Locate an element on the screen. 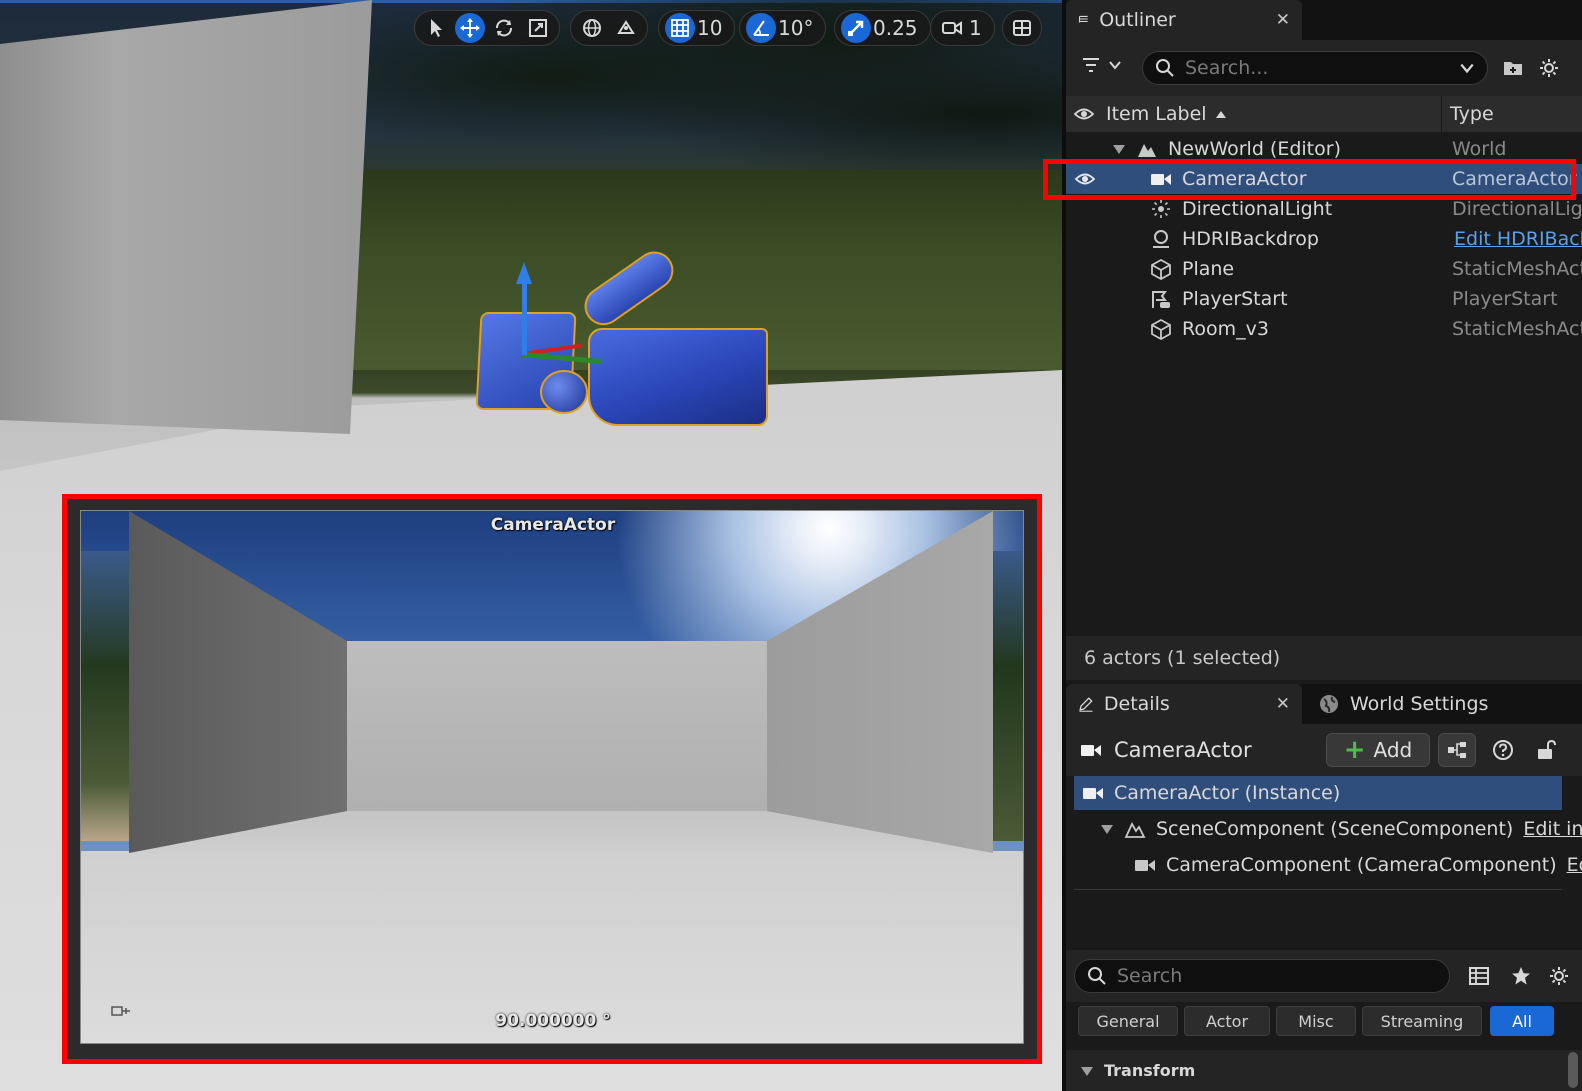 This screenshot has width=1582, height=1091. lock-button is located at coordinates (1545, 750).